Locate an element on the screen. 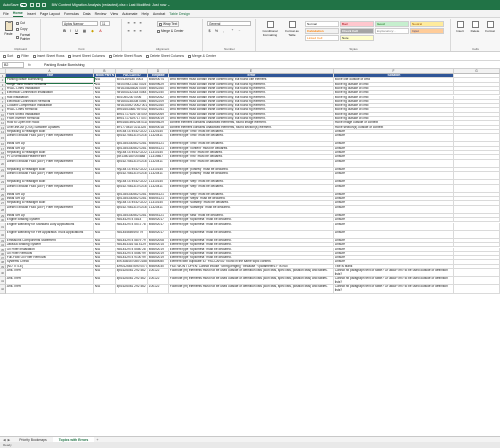  table-cell: Element type "postreq" must be declared. is located at coordinates (251, 176).